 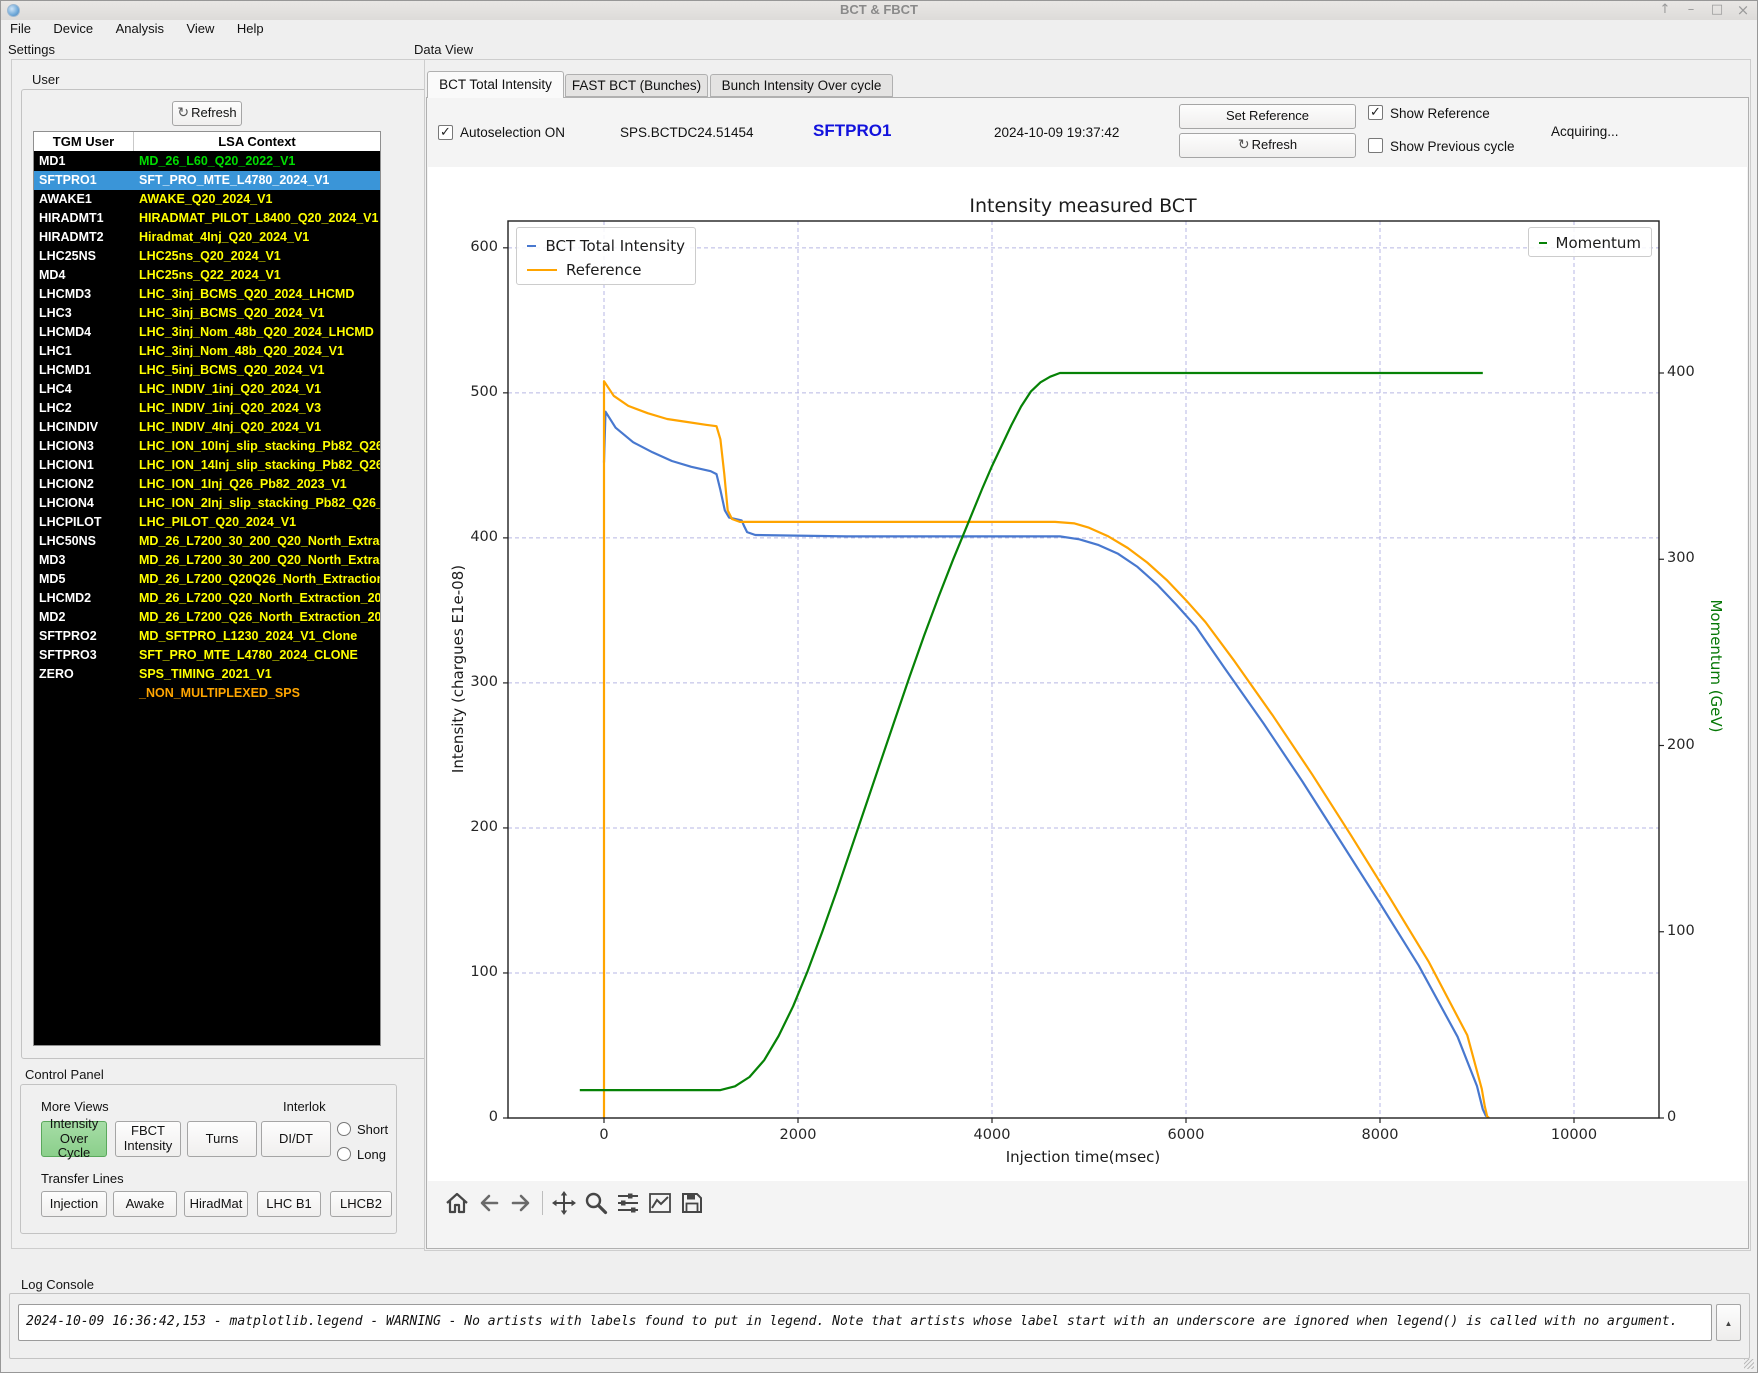 I want to click on interlok-long-label: Long, so click(x=371, y=1154).